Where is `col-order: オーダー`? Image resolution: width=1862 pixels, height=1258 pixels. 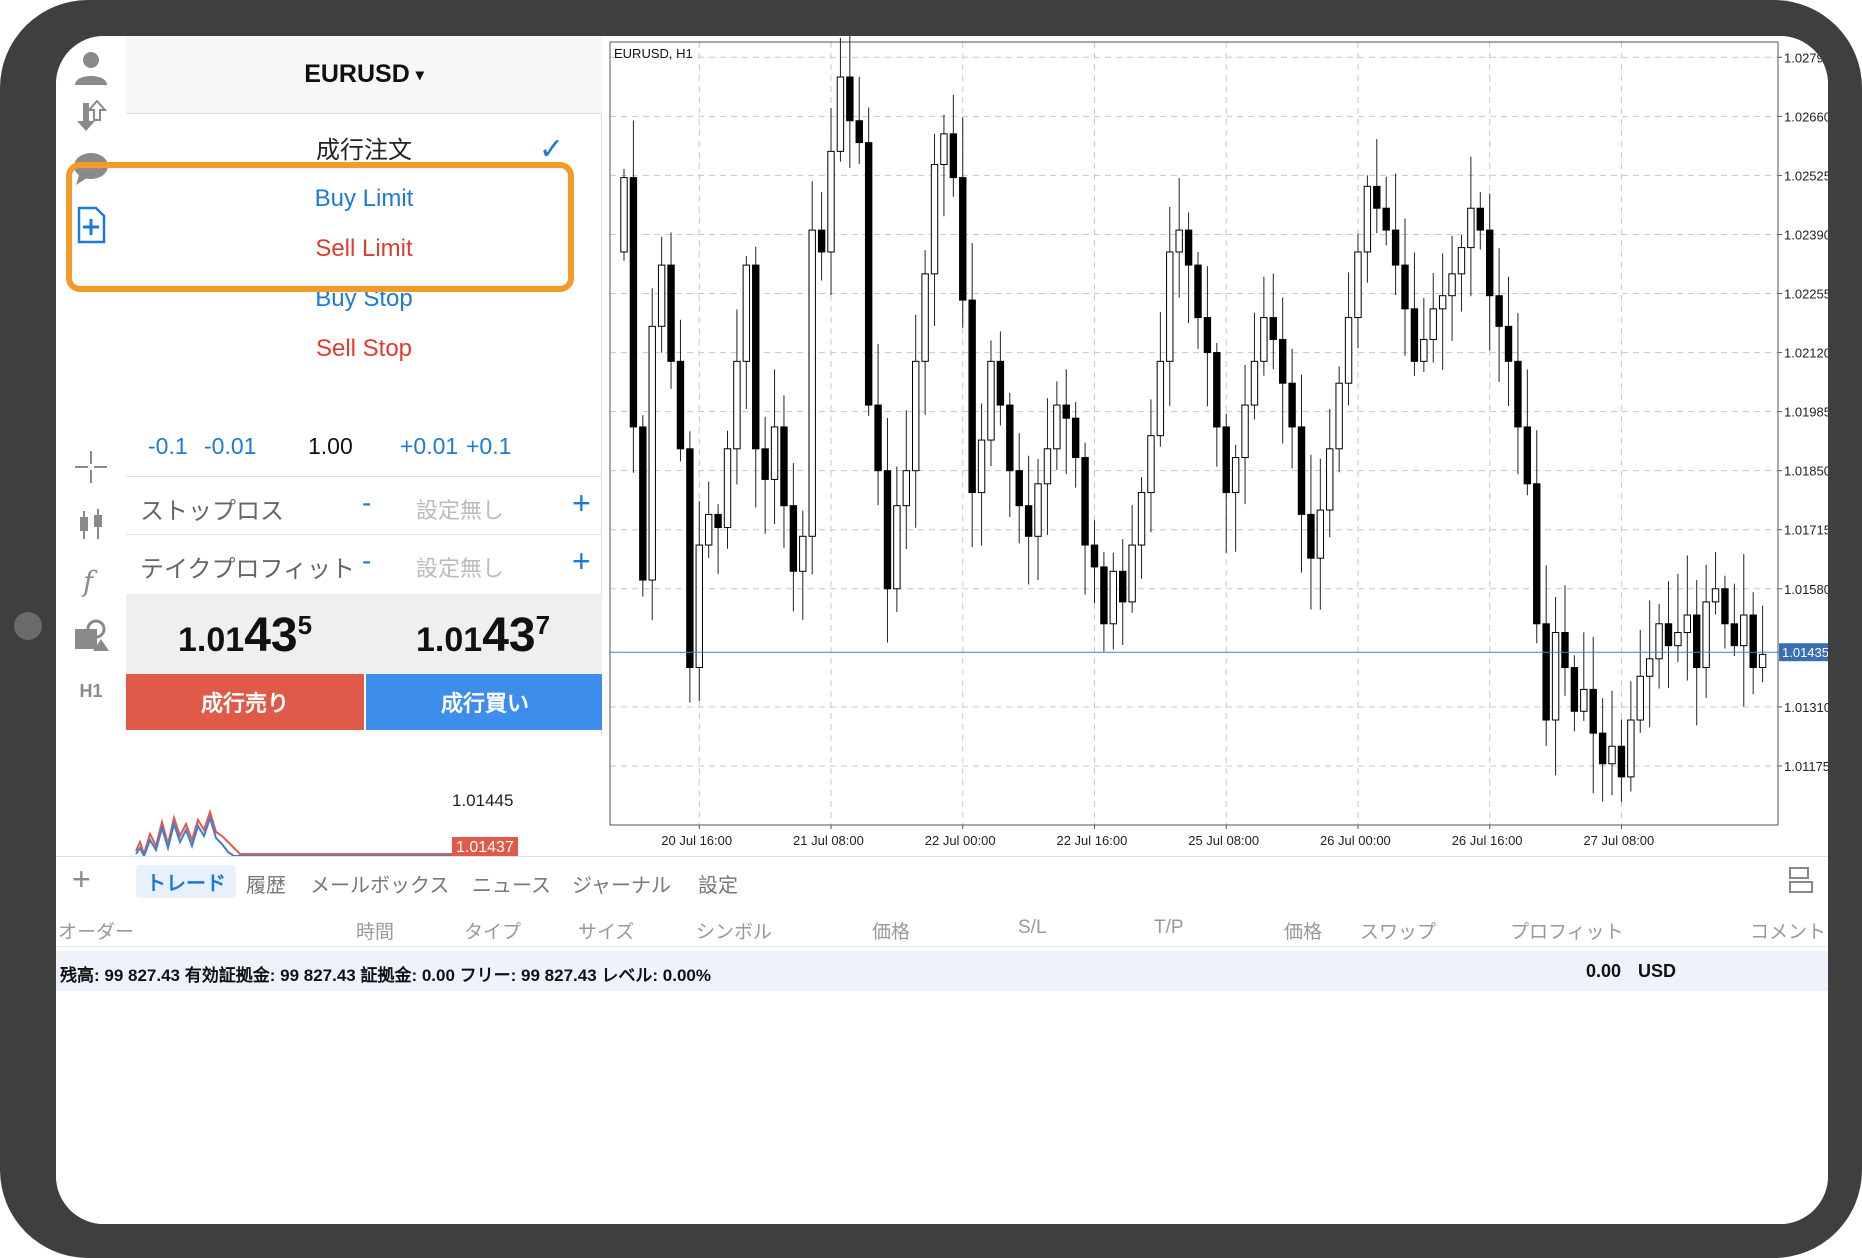
col-order: オーダー is located at coordinates (96, 932).